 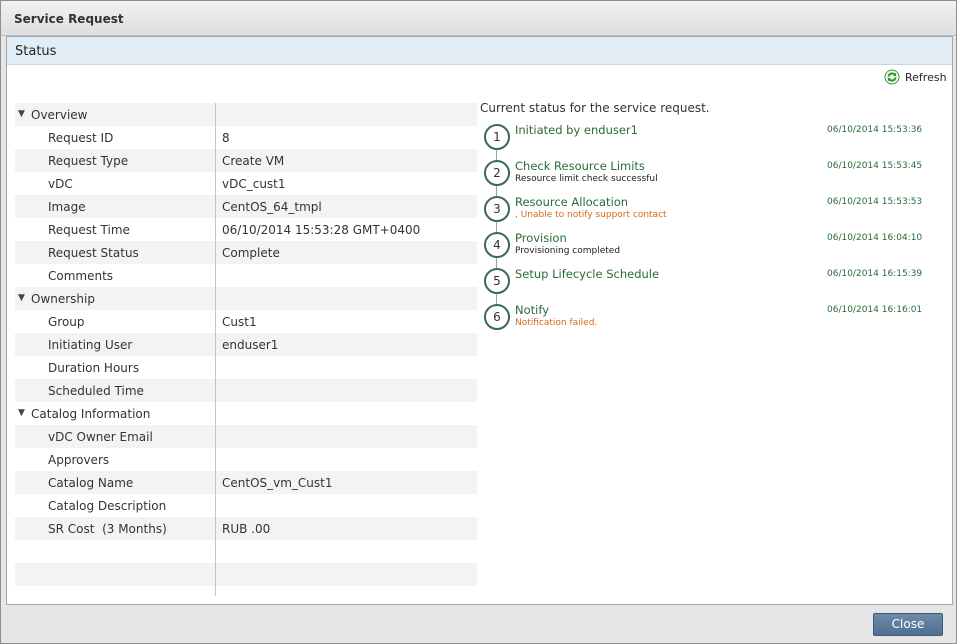 What do you see at coordinates (926, 77) in the screenshot?
I see `refresh-label: Refresh` at bounding box center [926, 77].